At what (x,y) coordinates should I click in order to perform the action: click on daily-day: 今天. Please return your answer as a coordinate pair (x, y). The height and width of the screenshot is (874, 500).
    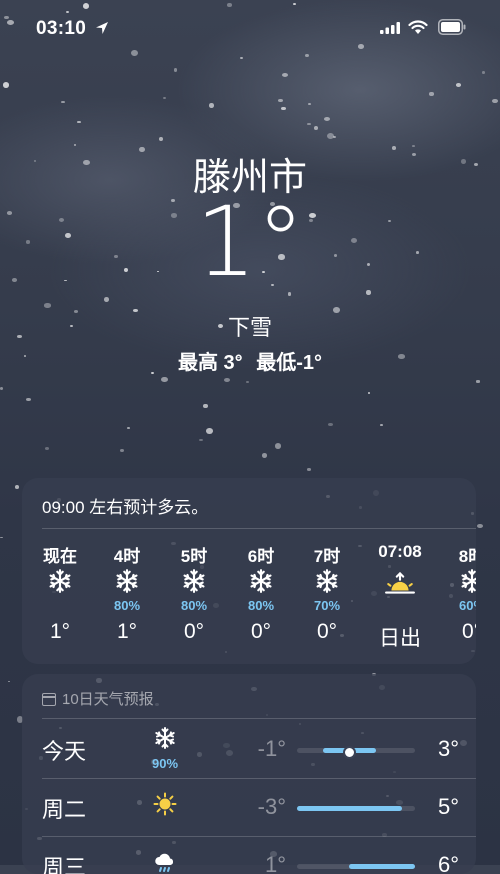
    Looking at the image, I should click on (64, 751).